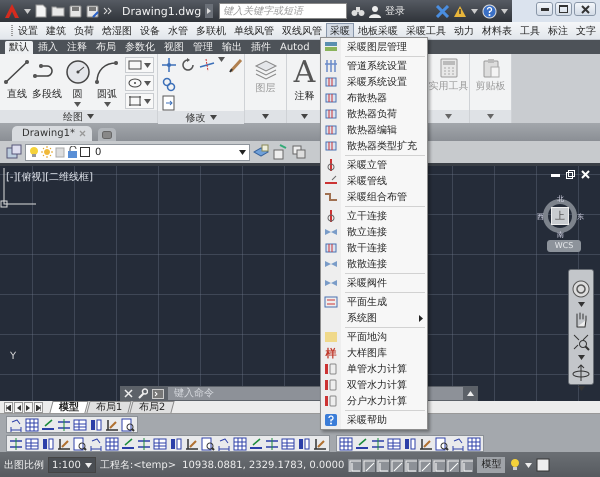 Image resolution: width=600 pixels, height=477 pixels. Describe the element at coordinates (374, 47) in the screenshot. I see `menu-item: 采暖图层管理` at that location.